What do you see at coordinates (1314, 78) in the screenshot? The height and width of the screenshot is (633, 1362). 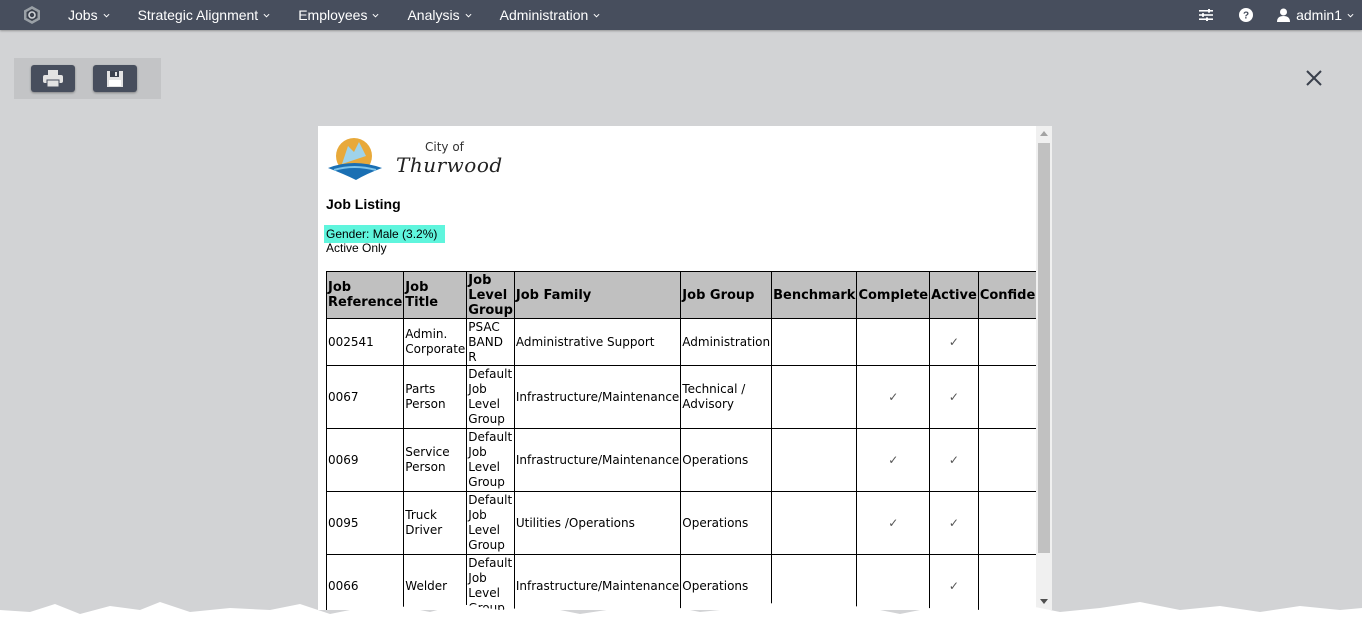 I see `close-icon` at bounding box center [1314, 78].